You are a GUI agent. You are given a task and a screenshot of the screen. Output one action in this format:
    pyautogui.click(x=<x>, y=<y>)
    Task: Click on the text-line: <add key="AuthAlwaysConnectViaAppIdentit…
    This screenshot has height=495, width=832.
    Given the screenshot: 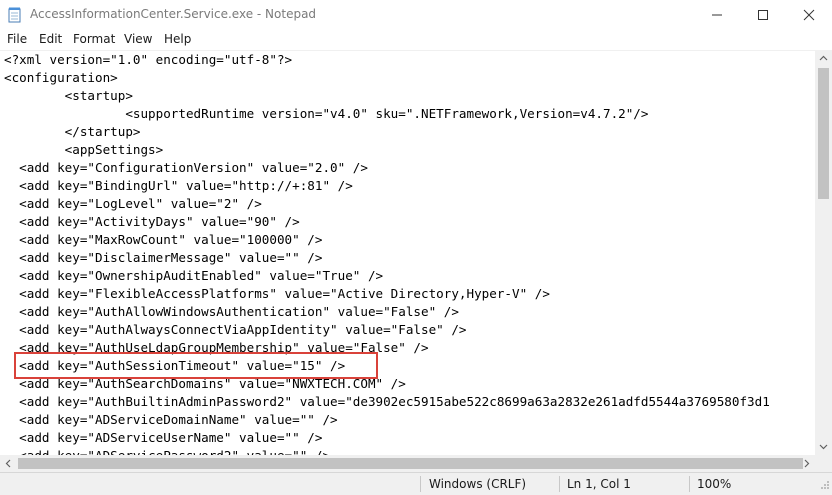 What is the action you would take?
    pyautogui.click(x=235, y=329)
    